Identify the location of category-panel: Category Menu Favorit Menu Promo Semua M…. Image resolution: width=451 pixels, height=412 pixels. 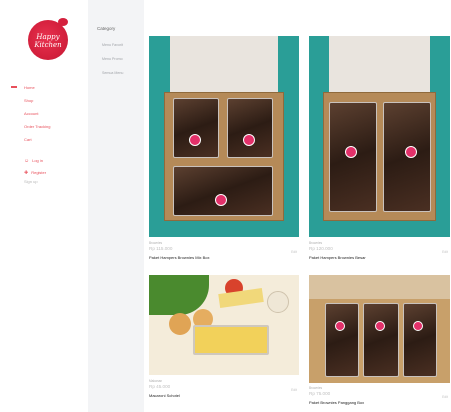
(116, 206).